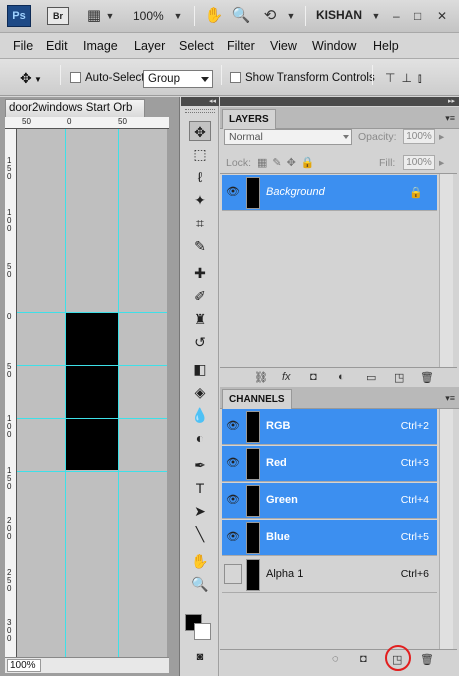 This screenshot has height=676, width=459. What do you see at coordinates (200, 101) in the screenshot?
I see `collapse-icon: ◂◂` at bounding box center [200, 101].